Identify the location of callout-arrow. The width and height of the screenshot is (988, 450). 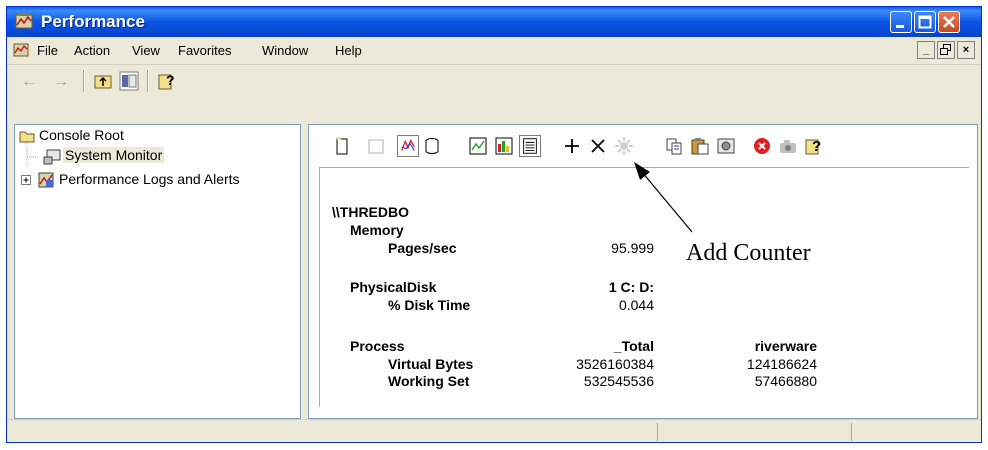
(663, 197).